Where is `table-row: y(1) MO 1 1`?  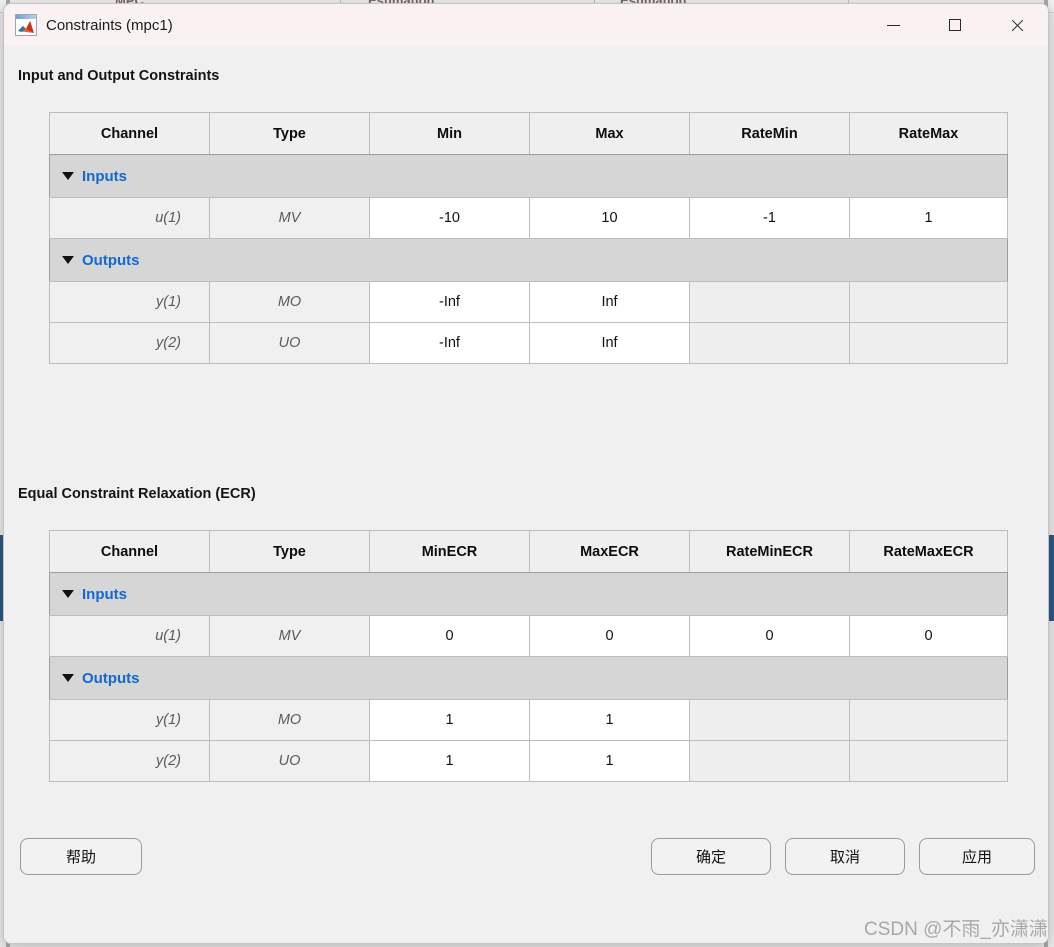 table-row: y(1) MO 1 1 is located at coordinates (528, 720).